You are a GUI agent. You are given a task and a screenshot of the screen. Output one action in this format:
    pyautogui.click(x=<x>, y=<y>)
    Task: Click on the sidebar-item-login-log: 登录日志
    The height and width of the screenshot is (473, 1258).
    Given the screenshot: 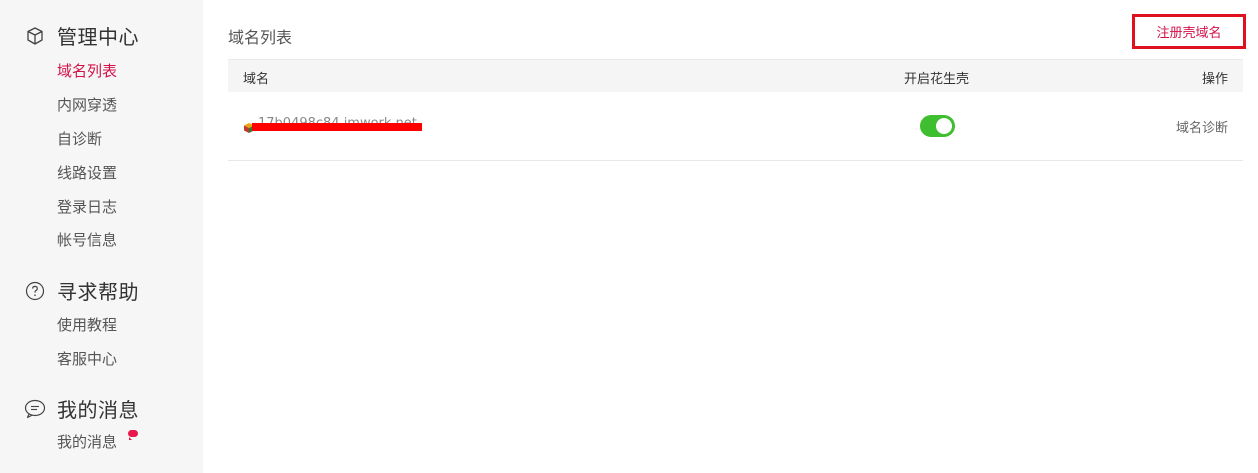 What is the action you would take?
    pyautogui.click(x=87, y=206)
    